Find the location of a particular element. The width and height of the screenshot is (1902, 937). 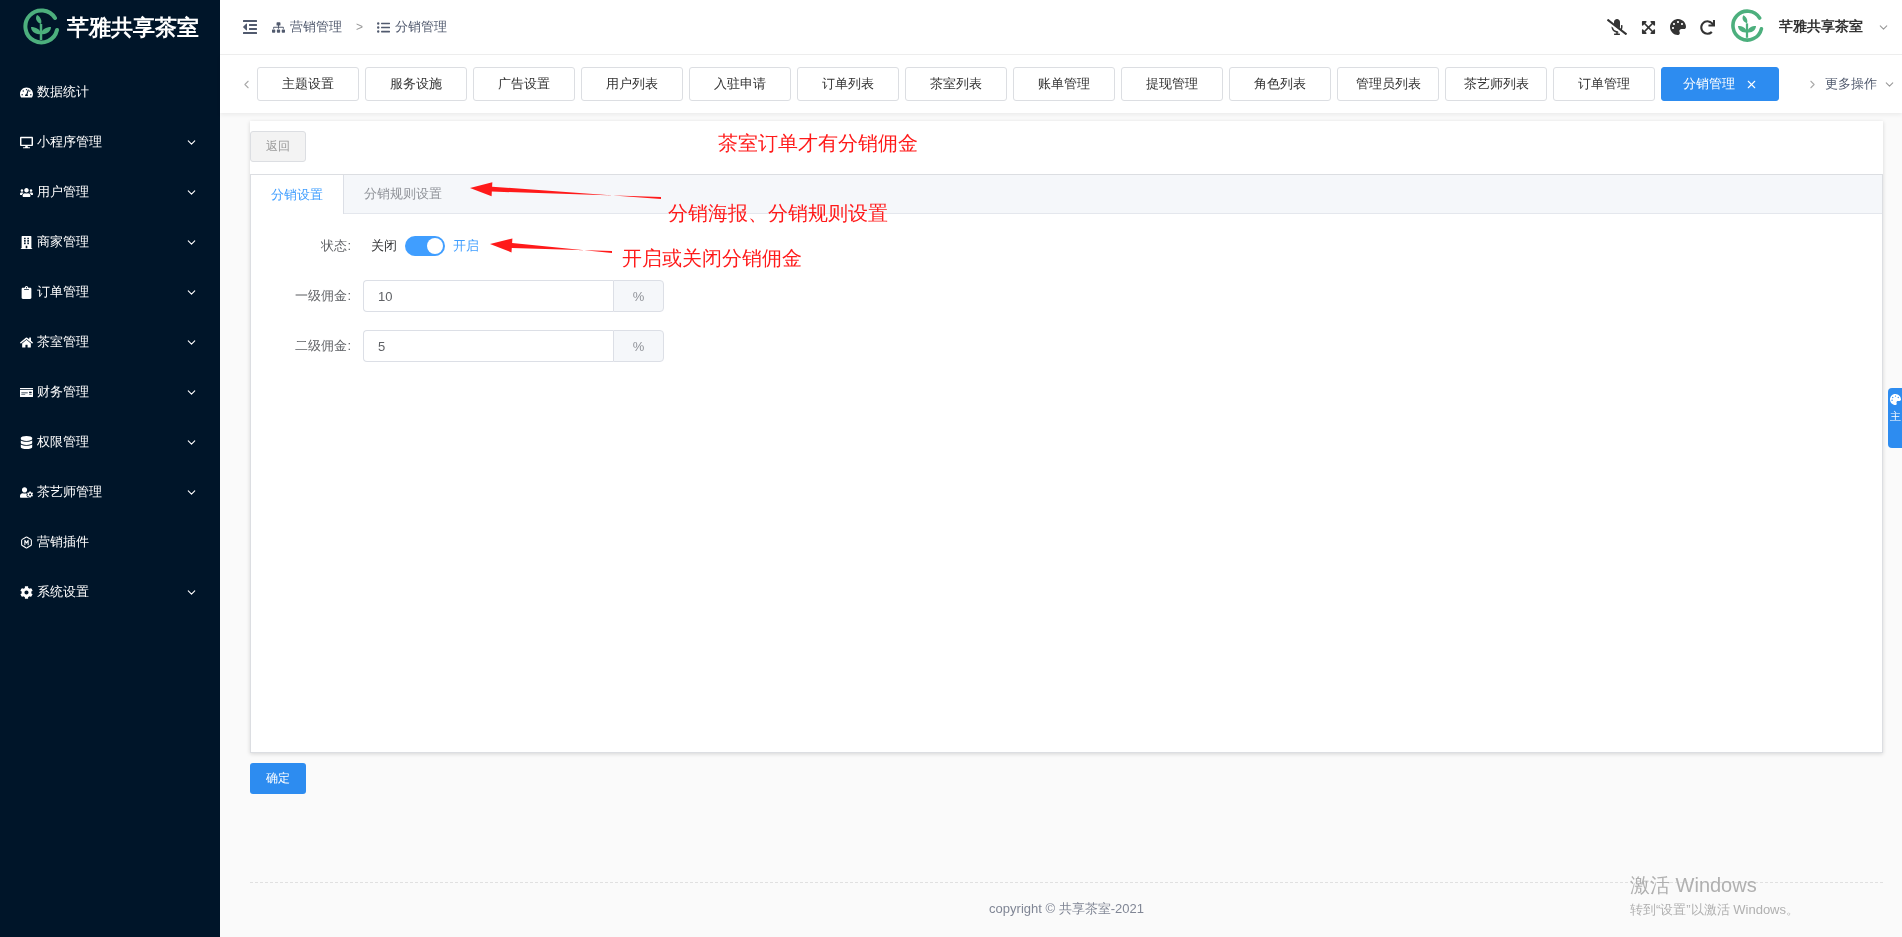

sidebar-item: 茶室管理 is located at coordinates (110, 342).